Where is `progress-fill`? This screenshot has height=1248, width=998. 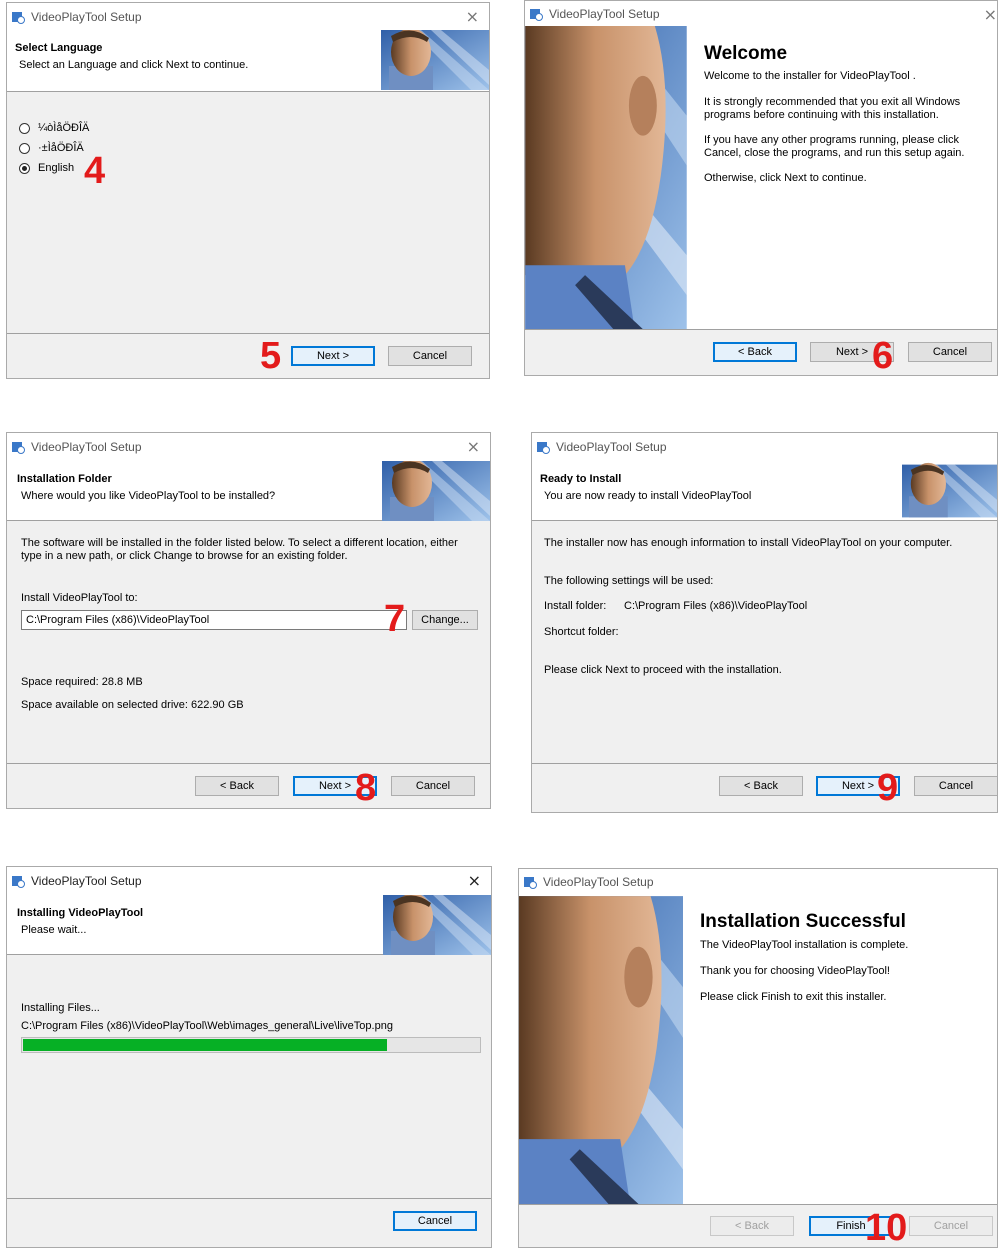
progress-fill is located at coordinates (205, 1045).